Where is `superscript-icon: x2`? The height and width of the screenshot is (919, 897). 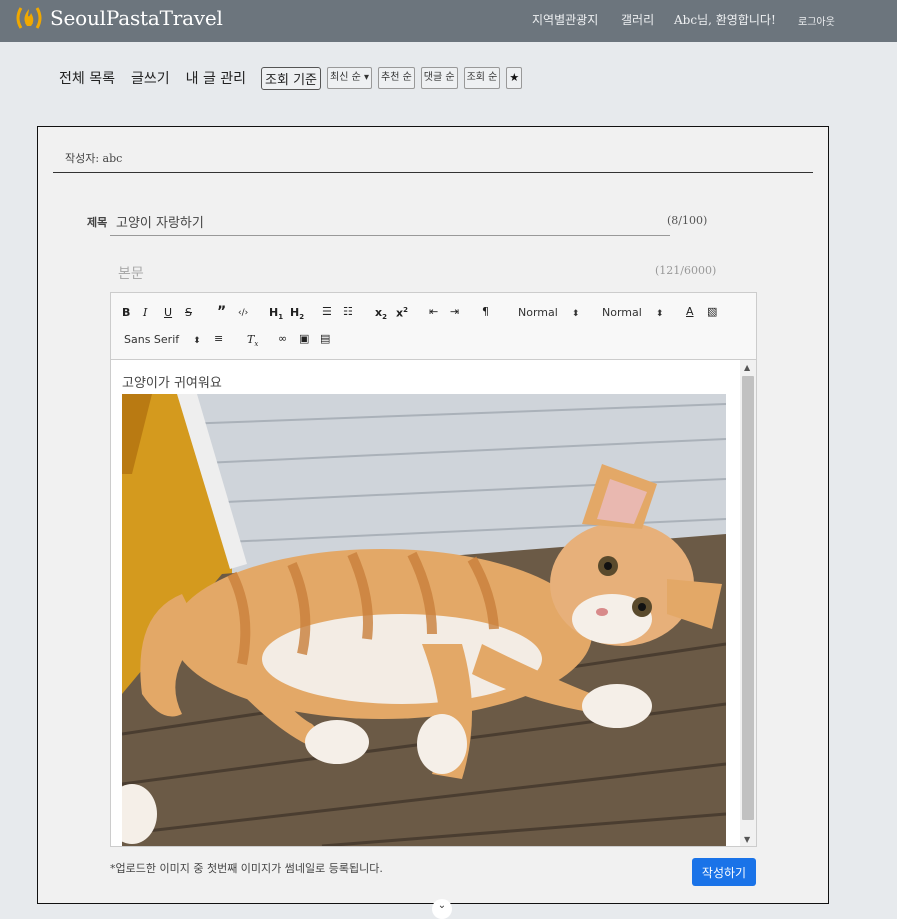
superscript-icon: x2 is located at coordinates (402, 312).